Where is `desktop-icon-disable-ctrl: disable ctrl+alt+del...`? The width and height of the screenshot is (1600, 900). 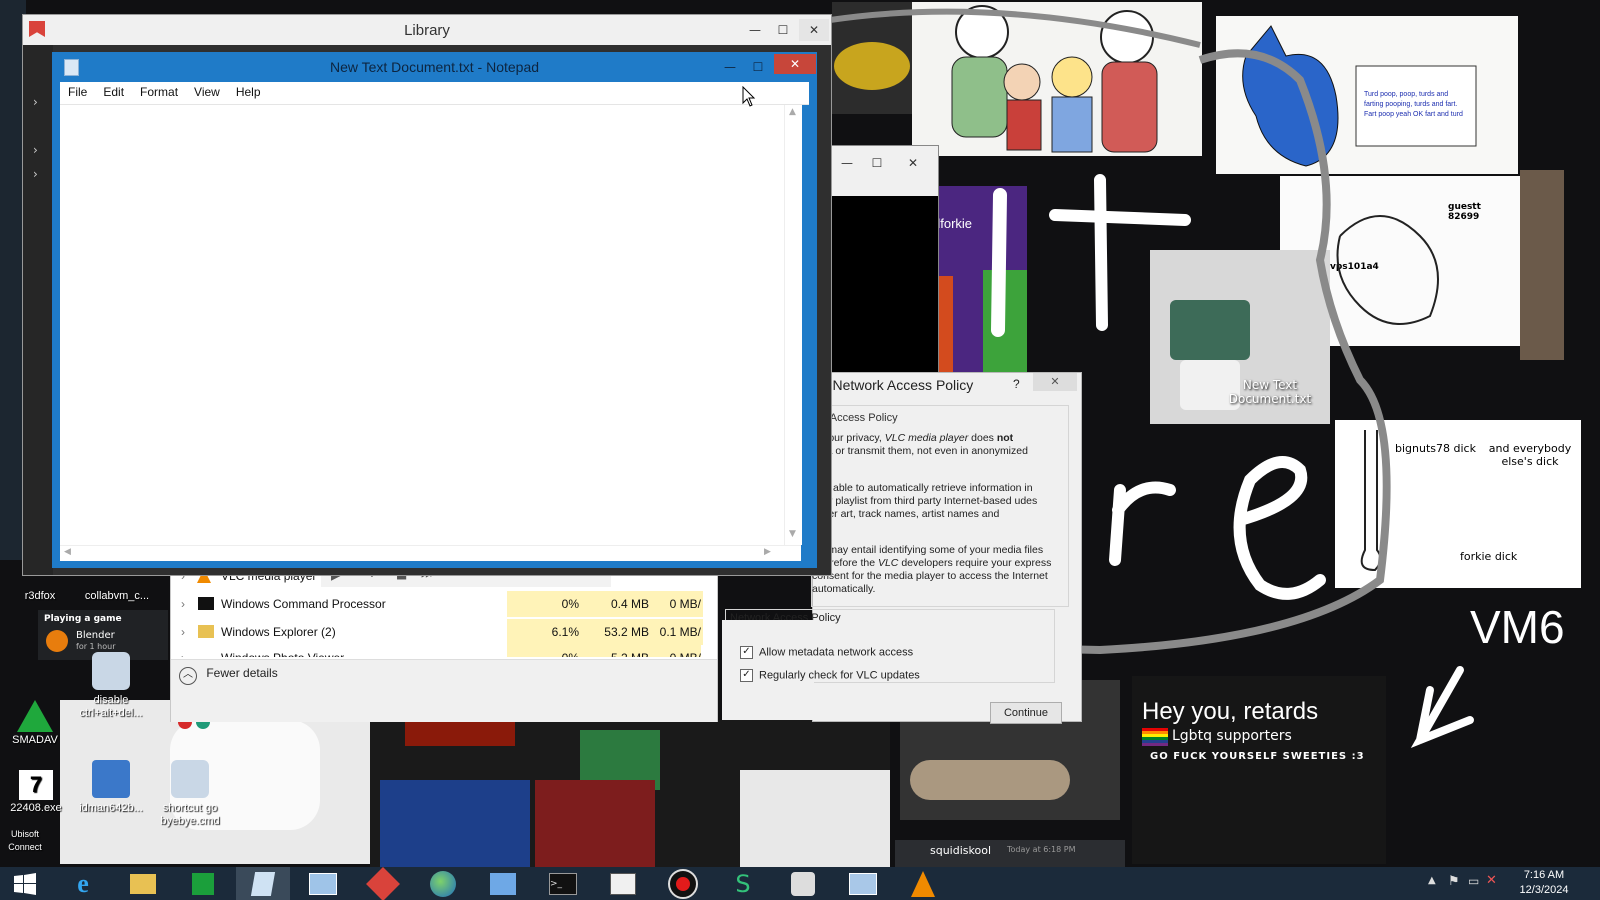 desktop-icon-disable-ctrl: disable ctrl+alt+del... is located at coordinates (111, 686).